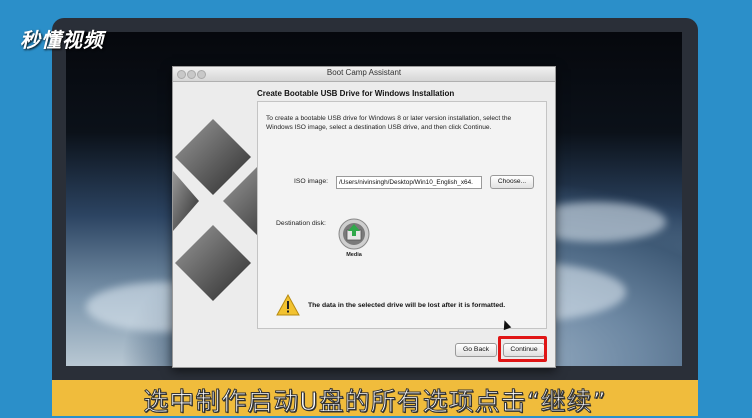 This screenshot has width=752, height=418. I want to click on continue-highlight-box, so click(522, 349).